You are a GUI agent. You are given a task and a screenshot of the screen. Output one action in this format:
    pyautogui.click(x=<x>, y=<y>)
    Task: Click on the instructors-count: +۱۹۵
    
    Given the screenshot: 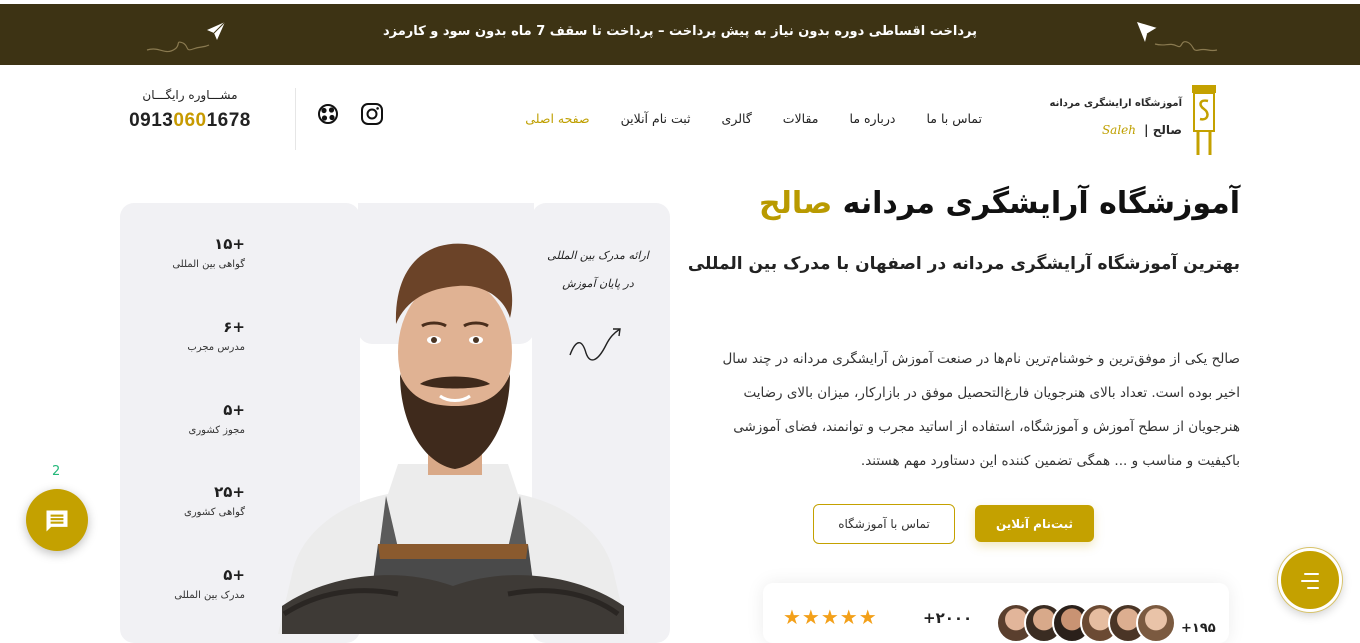 What is the action you would take?
    pyautogui.click(x=1198, y=628)
    